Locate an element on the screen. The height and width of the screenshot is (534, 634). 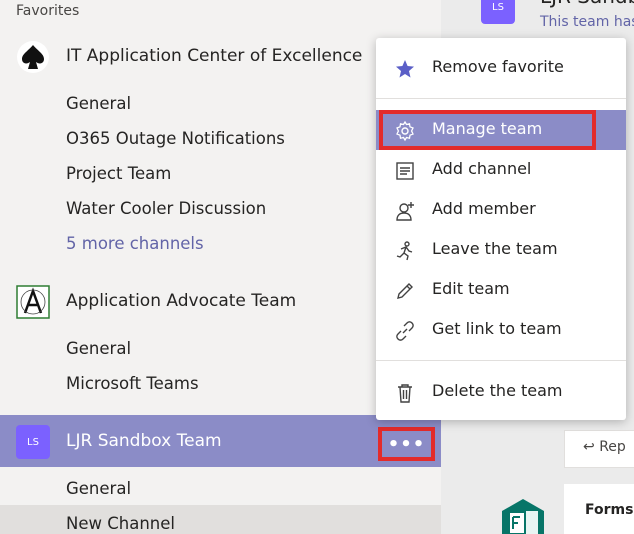
menu-item-get-link: Get link to team is located at coordinates (501, 330).